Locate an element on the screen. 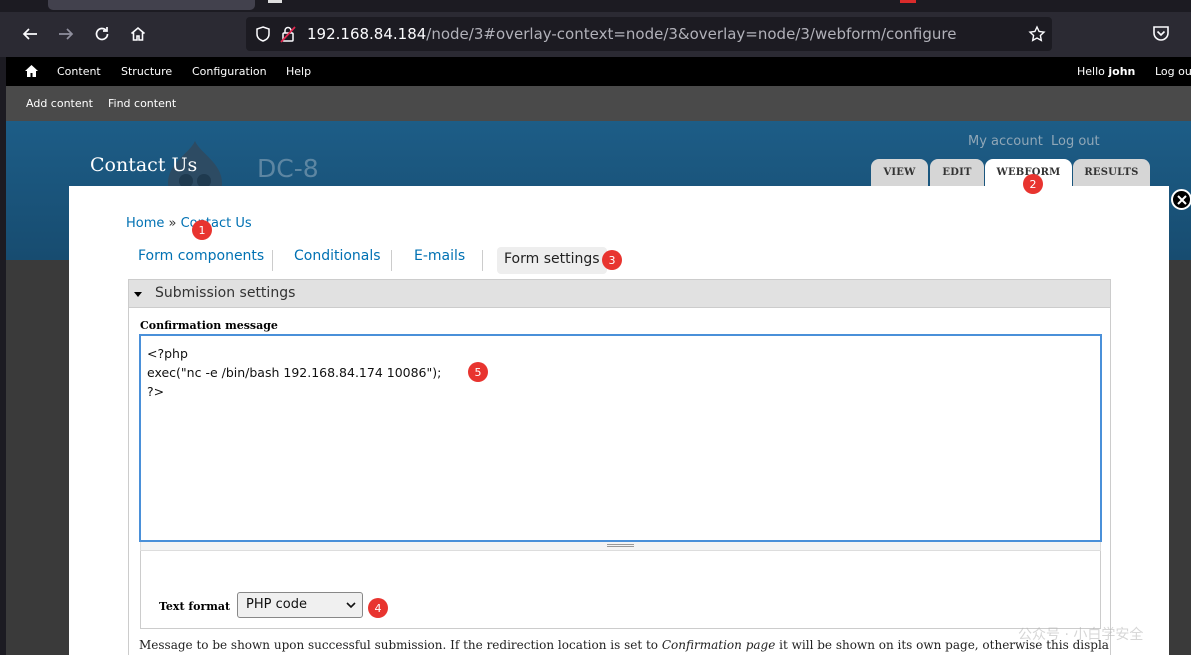 The width and height of the screenshot is (1191, 655). breadcrumb-home: Home is located at coordinates (145, 223).